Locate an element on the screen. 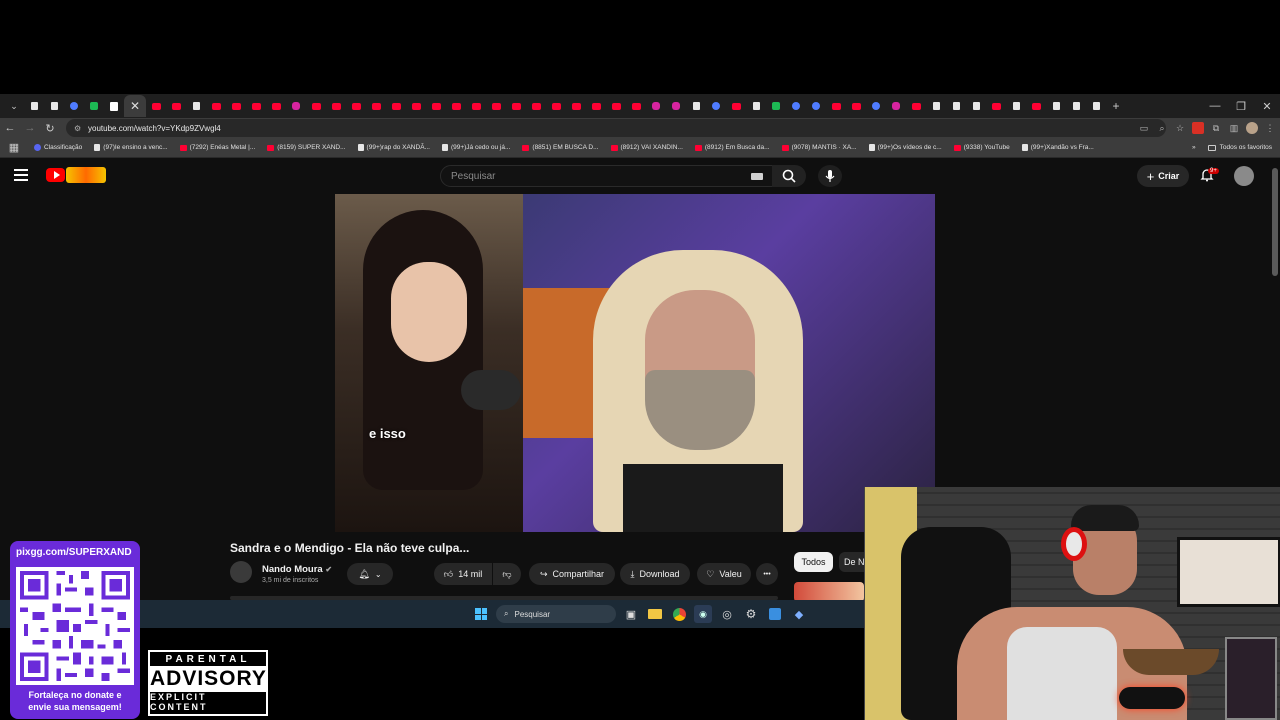  tab-search-menu-icon: ⌄ is located at coordinates (14, 106).